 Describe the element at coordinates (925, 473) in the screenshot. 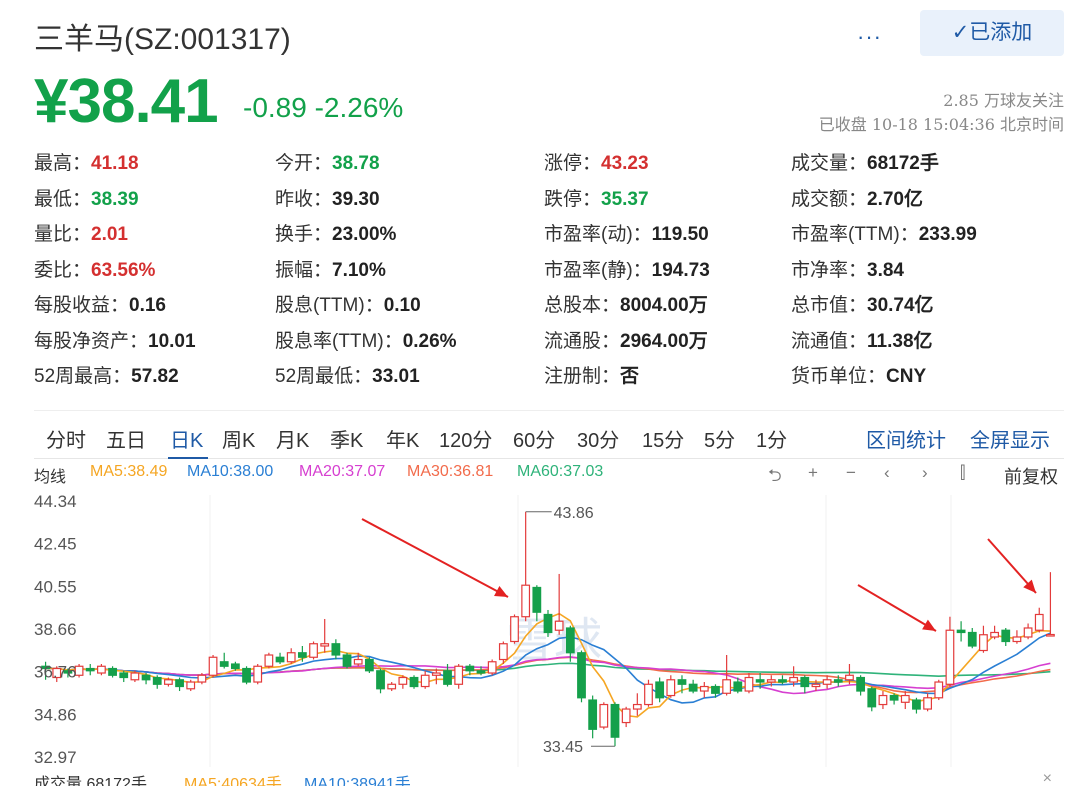

I see `right-icon: ›` at that location.